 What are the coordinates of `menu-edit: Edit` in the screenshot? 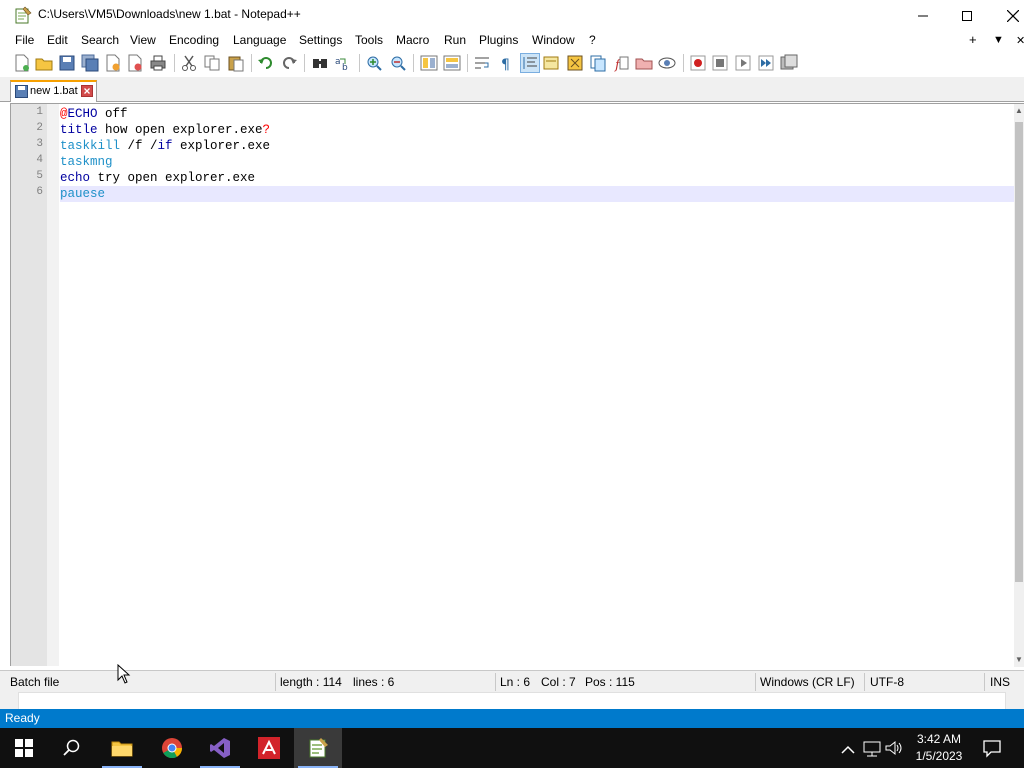 It's located at (57, 40).